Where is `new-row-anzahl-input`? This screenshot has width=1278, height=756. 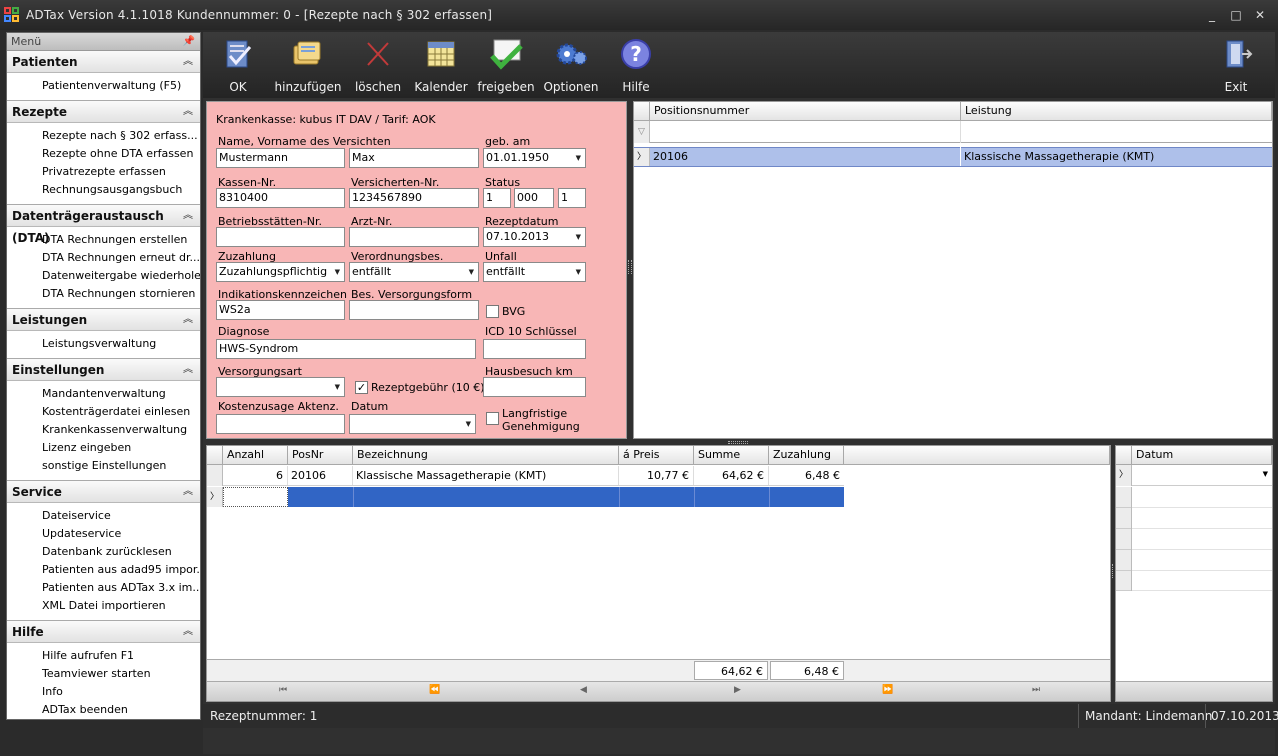 new-row-anzahl-input is located at coordinates (255, 497).